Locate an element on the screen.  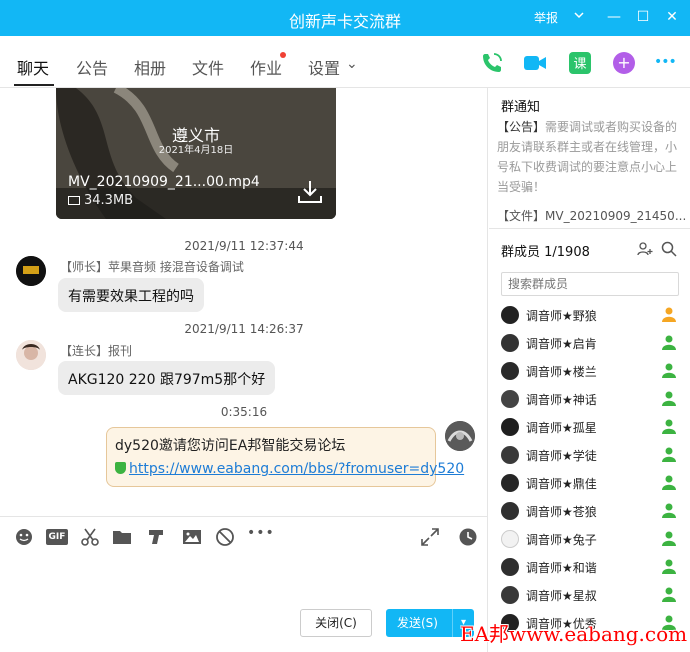
members-title: 群成员 1/1908 is located at coordinates (545, 252).